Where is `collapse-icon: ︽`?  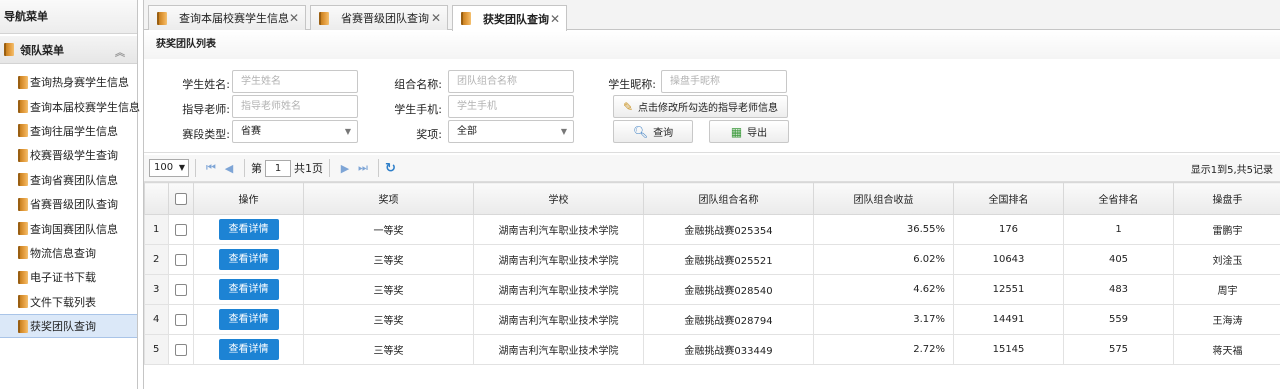 collapse-icon: ︽ is located at coordinates (120, 51).